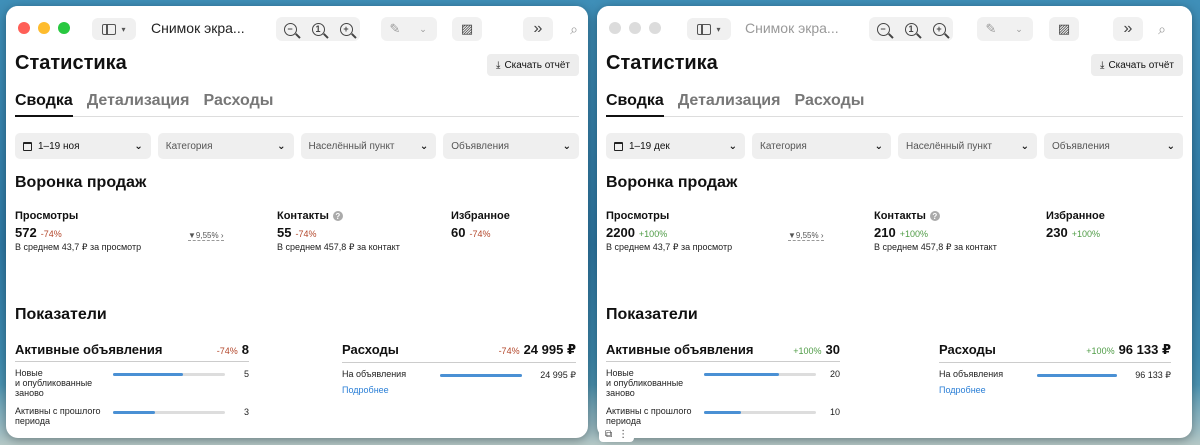  Describe the element at coordinates (675, 146) in the screenshot. I see `date-filter: 1–19 дек ⌄` at that location.